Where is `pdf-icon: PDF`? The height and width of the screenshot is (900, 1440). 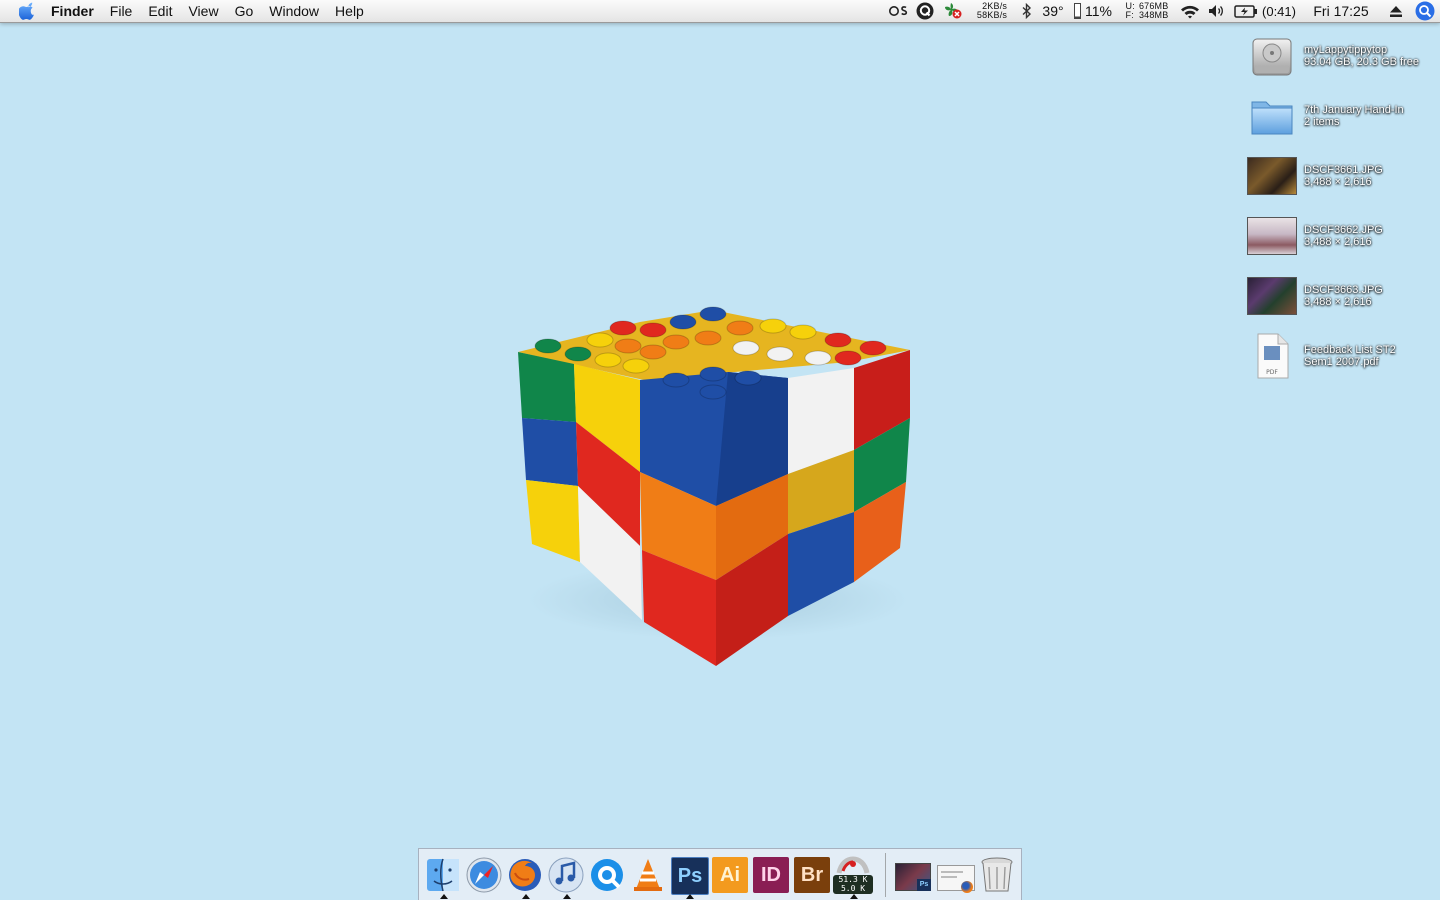 pdf-icon: PDF is located at coordinates (1272, 356).